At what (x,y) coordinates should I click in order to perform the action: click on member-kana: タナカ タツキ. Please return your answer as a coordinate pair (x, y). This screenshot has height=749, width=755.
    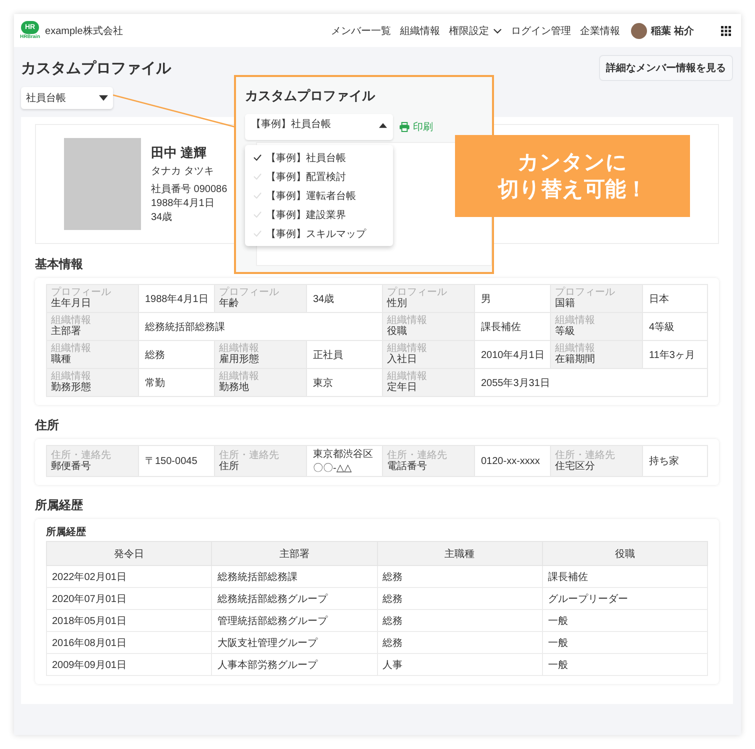
    Looking at the image, I should click on (183, 171).